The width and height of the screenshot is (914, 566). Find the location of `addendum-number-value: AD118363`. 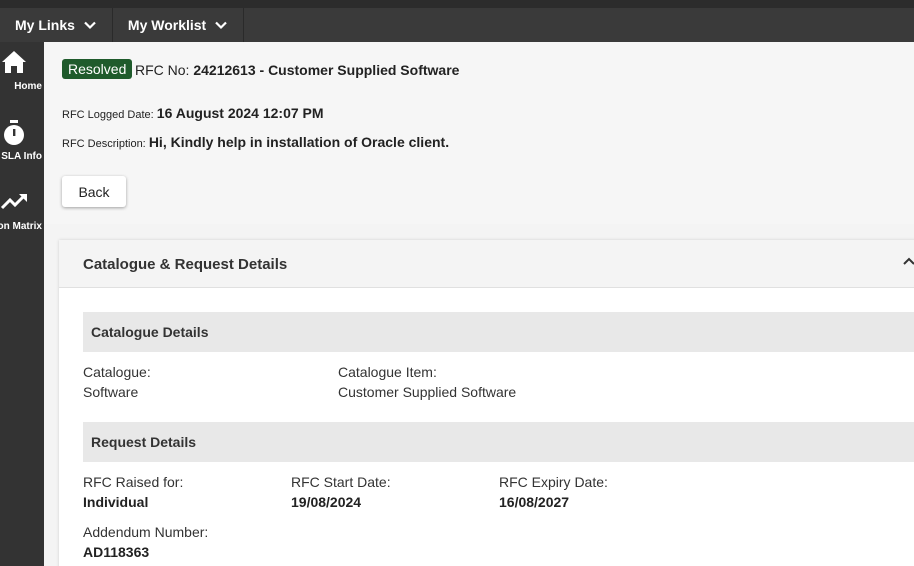

addendum-number-value: AD118363 is located at coordinates (116, 552).